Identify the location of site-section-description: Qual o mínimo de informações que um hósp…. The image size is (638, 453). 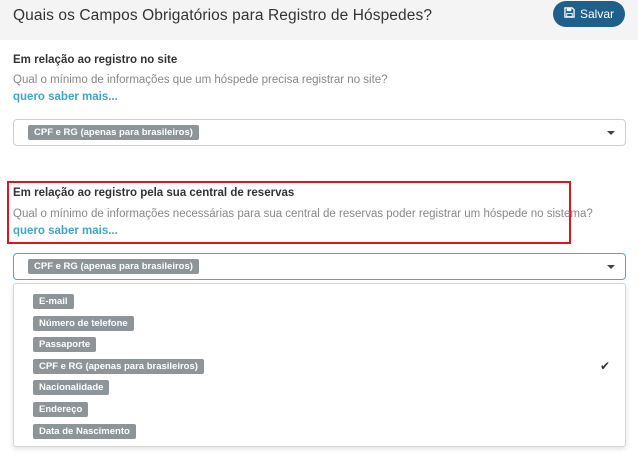
(200, 80).